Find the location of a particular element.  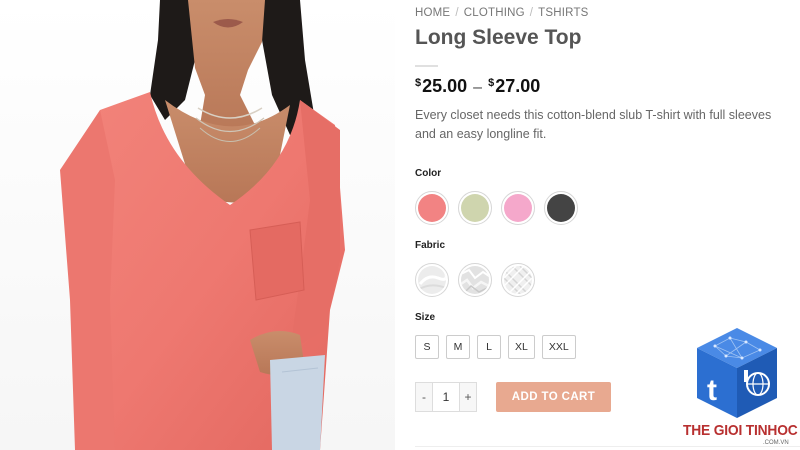

size-option-xxl: XXL is located at coordinates (558, 347).